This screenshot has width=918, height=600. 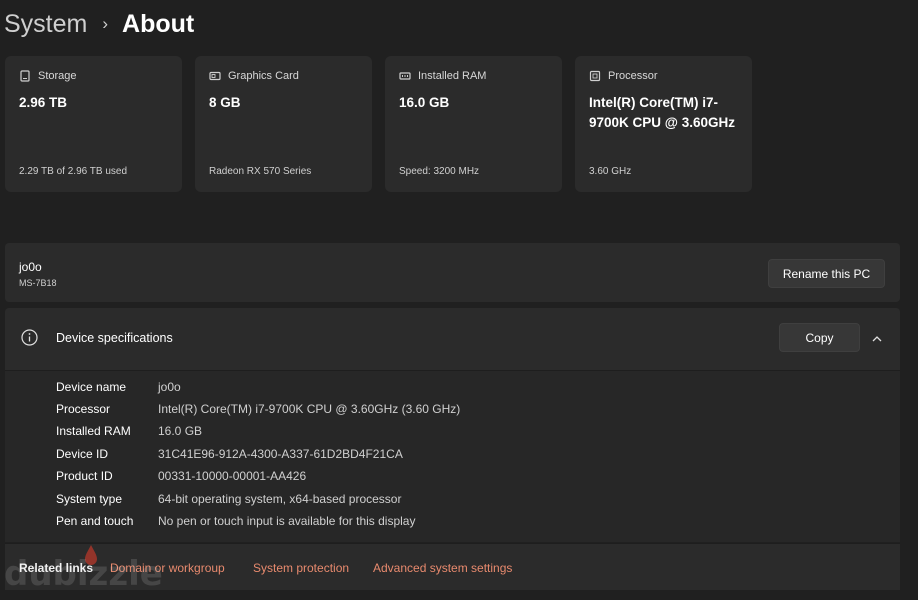 I want to click on spec-row-product-id: Product ID 00331-10000-00001-AA426, so click(x=181, y=476).